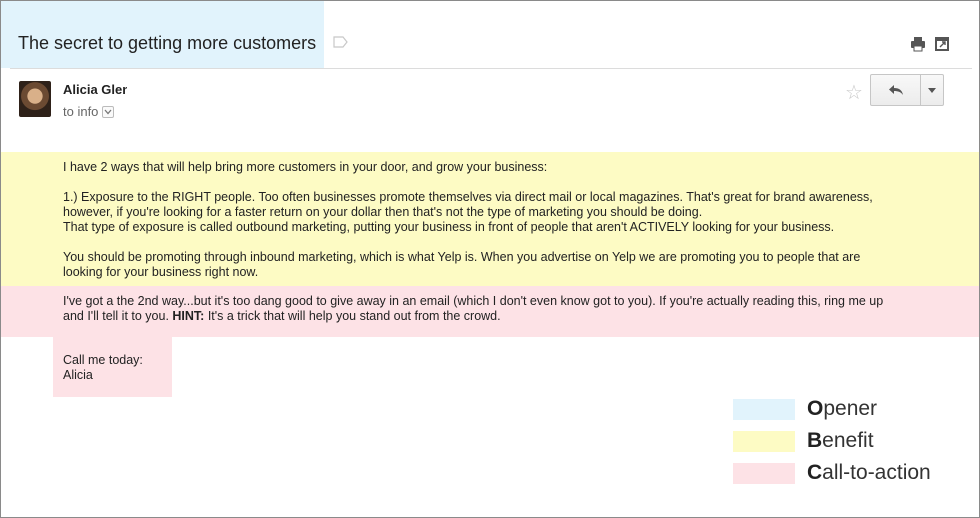  I want to click on reply-button-group, so click(907, 90).